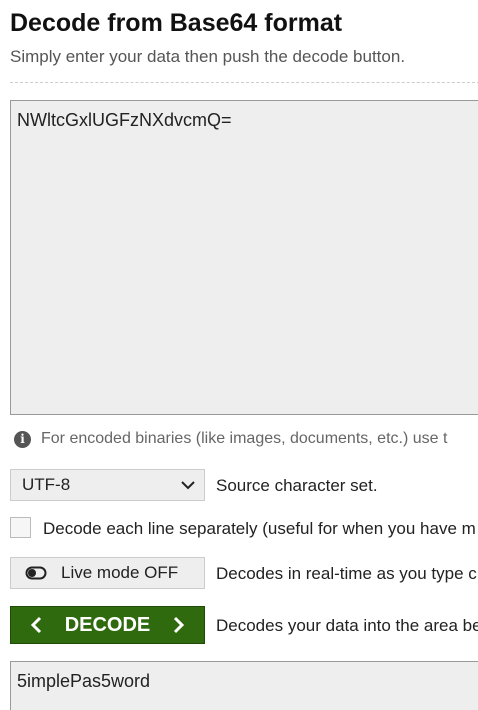 The height and width of the screenshot is (710, 478). What do you see at coordinates (84, 681) in the screenshot?
I see `output-text: 5implePas5word` at bounding box center [84, 681].